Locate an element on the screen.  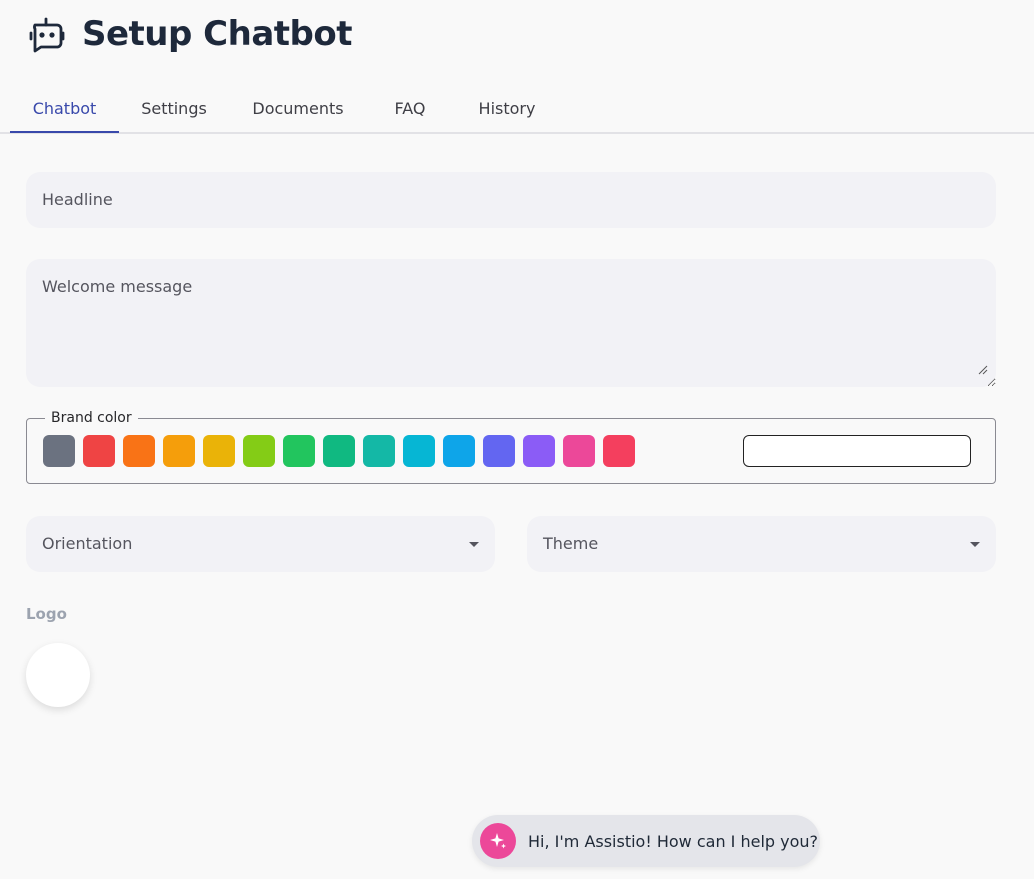
page-title: Setup Chatbot is located at coordinates (217, 34).